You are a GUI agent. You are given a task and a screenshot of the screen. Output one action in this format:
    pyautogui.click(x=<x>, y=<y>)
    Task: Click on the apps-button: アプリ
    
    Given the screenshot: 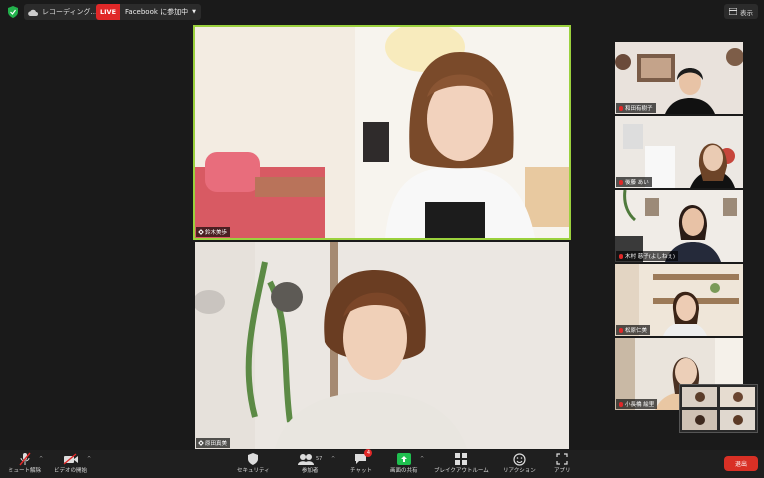 What is the action you would take?
    pyautogui.click(x=562, y=463)
    